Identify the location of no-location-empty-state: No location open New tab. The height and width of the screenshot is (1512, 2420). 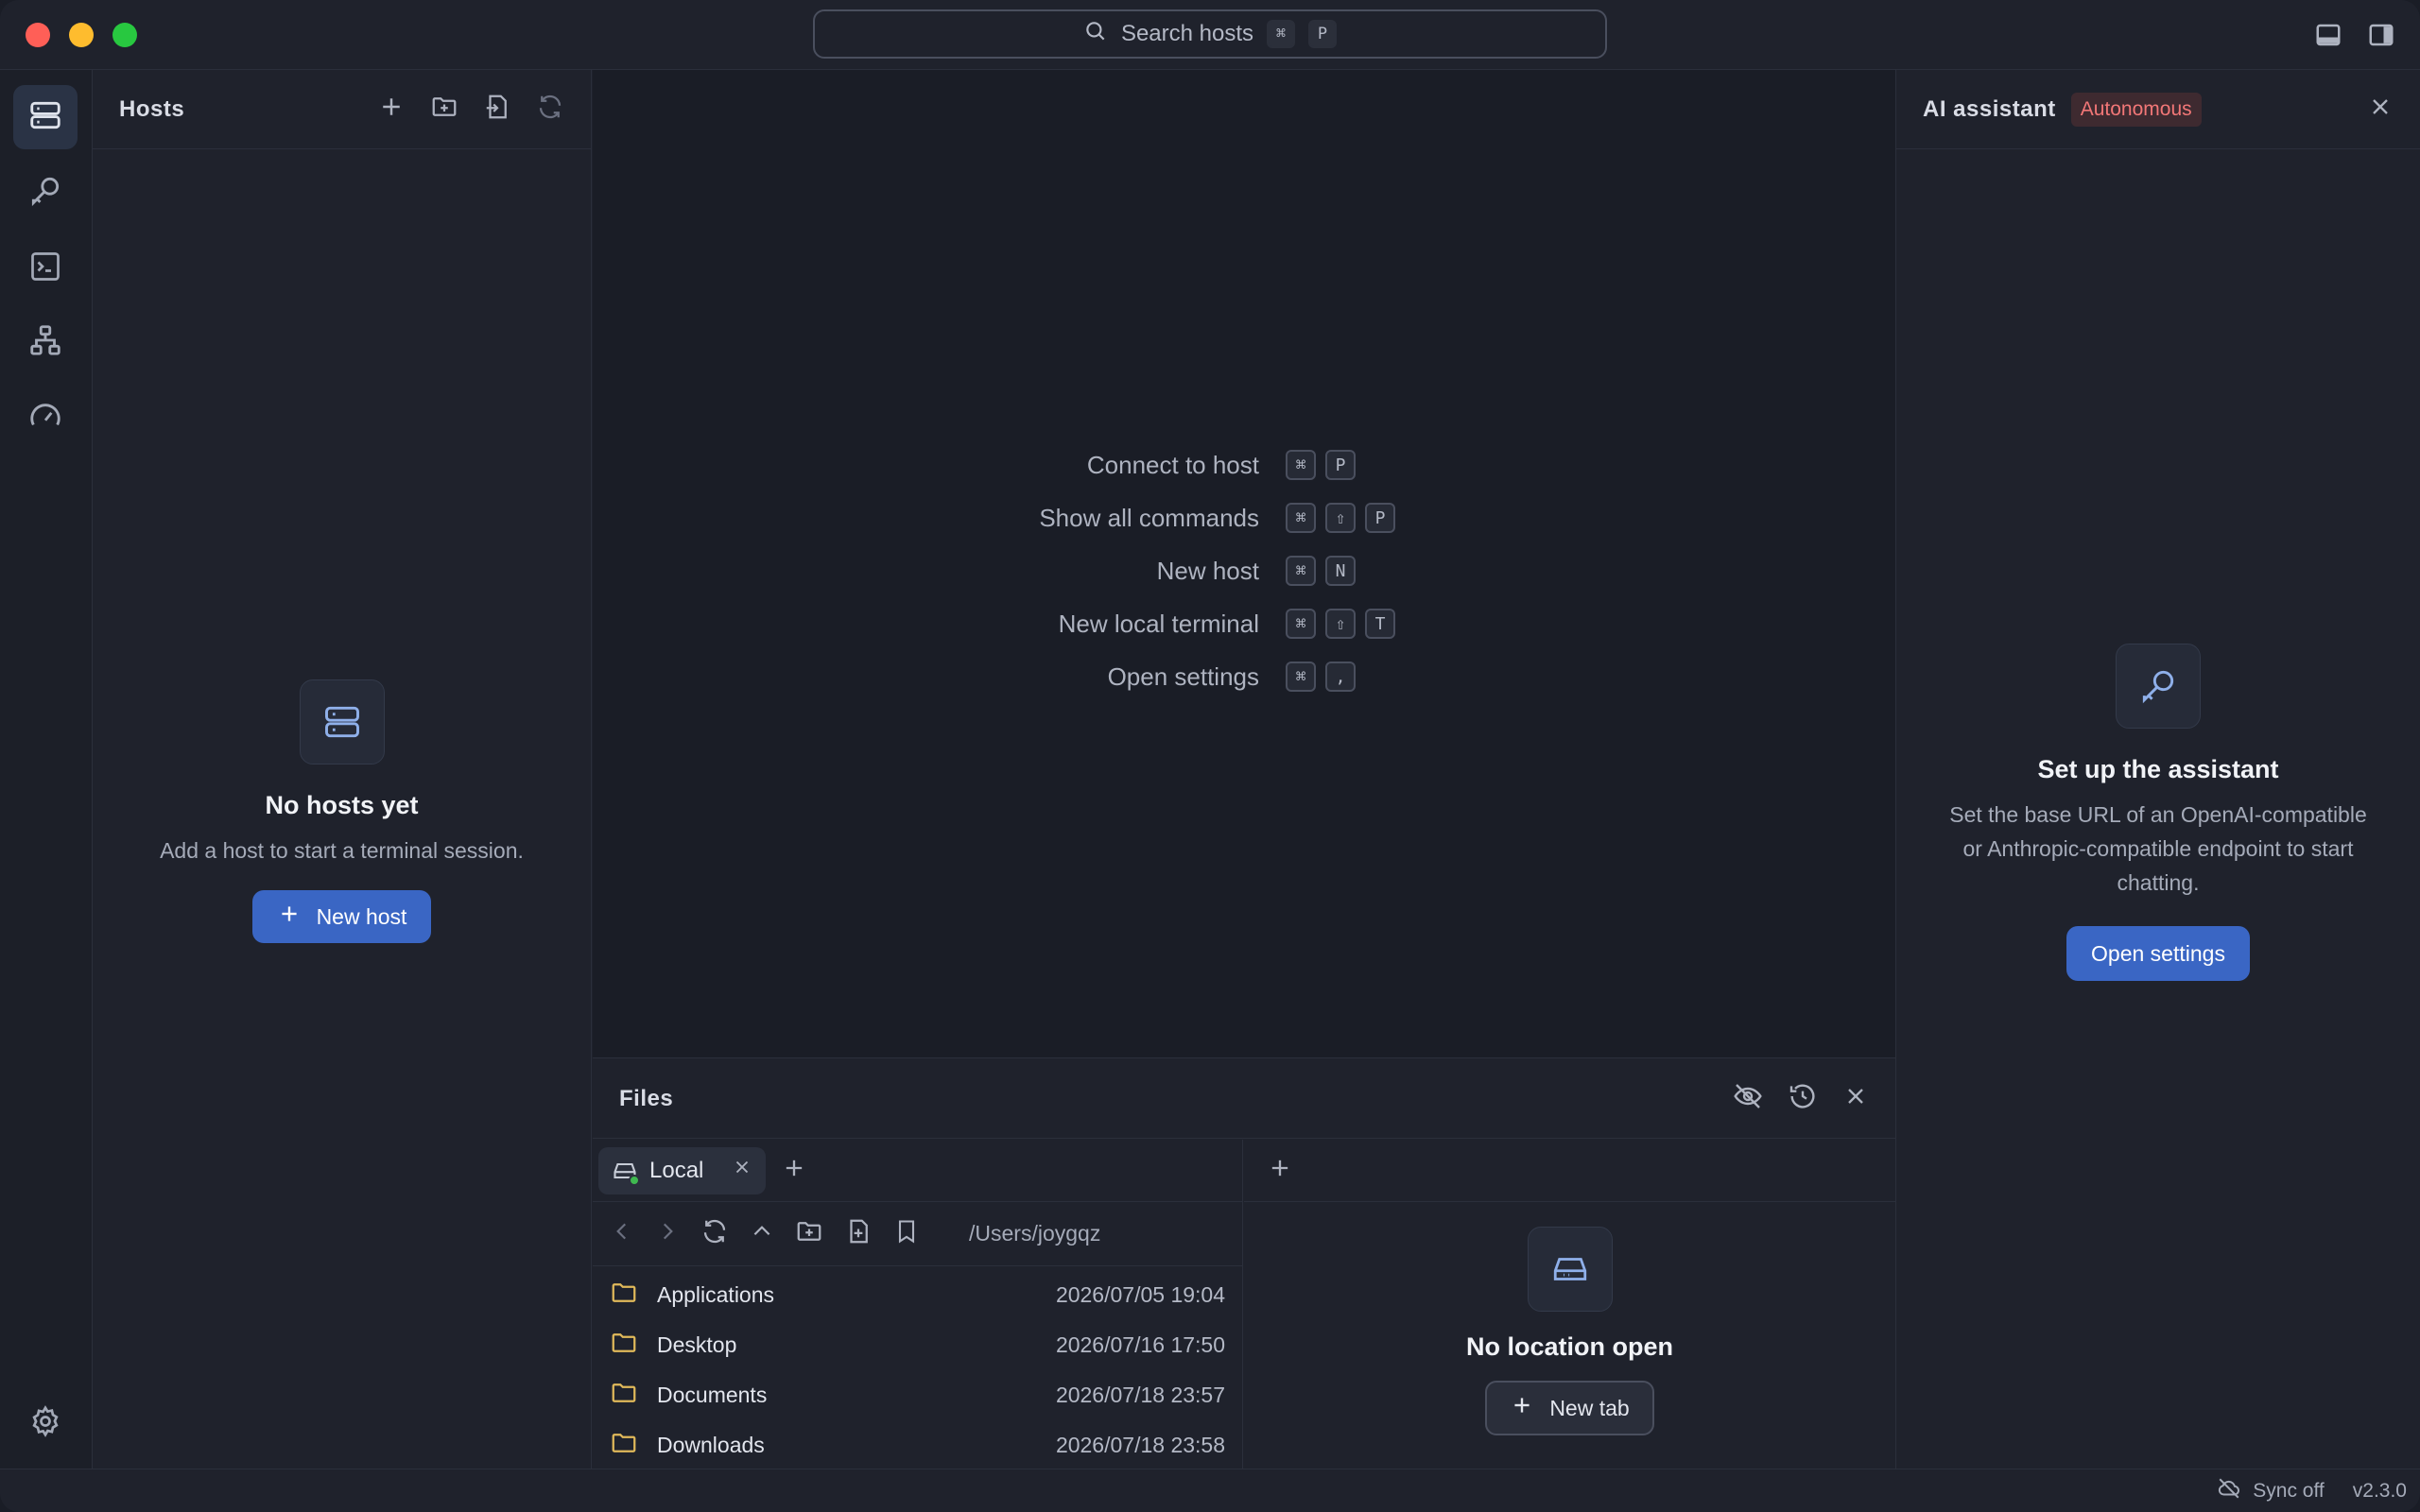
(1569, 1331).